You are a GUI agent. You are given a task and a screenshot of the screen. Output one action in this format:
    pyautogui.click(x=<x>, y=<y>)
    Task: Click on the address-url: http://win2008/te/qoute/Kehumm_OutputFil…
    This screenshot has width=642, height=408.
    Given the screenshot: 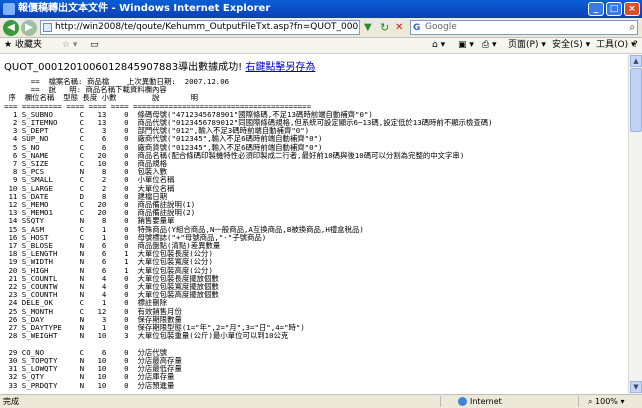 What is the action you would take?
    pyautogui.click(x=207, y=27)
    